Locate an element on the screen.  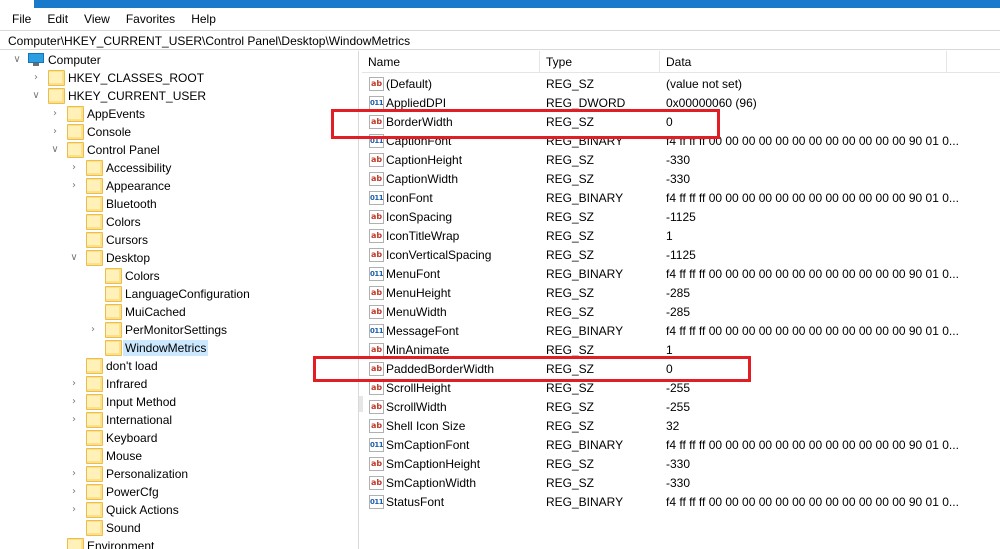
tree-item: › PerMonitorSettings is located at coordinates (179, 330).